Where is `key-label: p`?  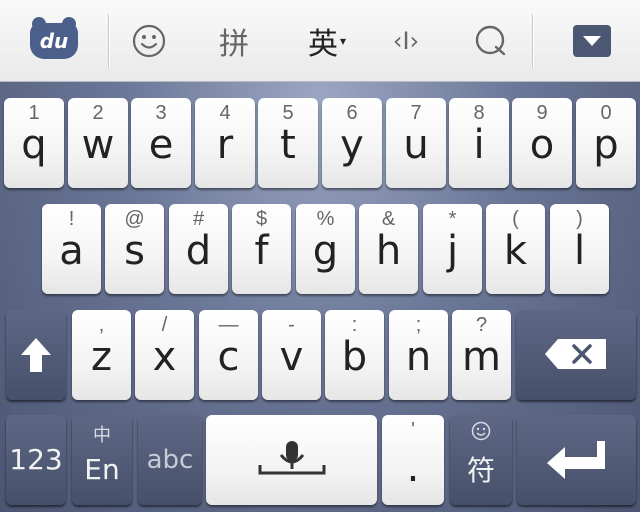
key-label: p is located at coordinates (606, 145).